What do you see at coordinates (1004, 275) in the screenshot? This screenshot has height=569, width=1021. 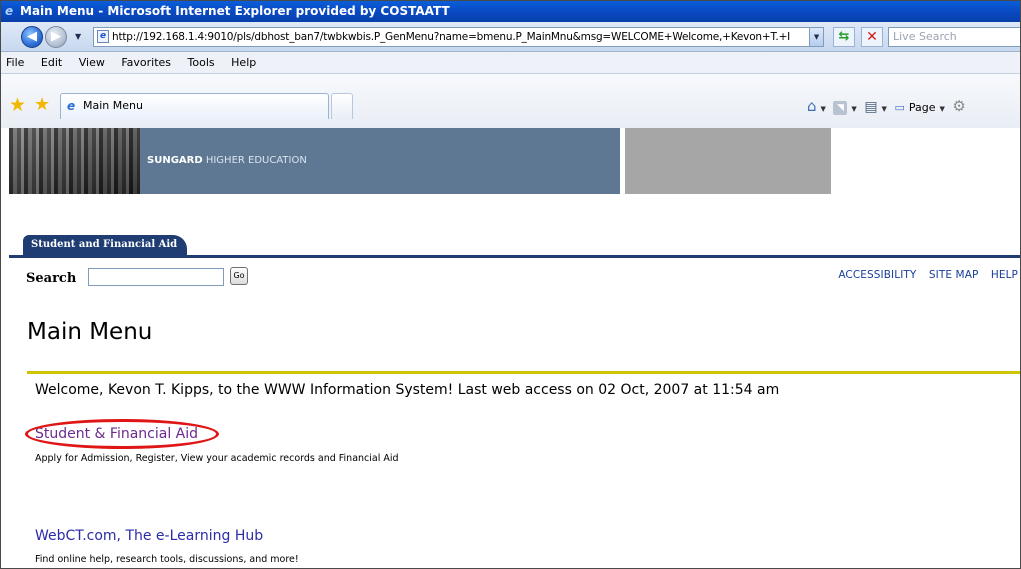 I see `help-link: HELP` at bounding box center [1004, 275].